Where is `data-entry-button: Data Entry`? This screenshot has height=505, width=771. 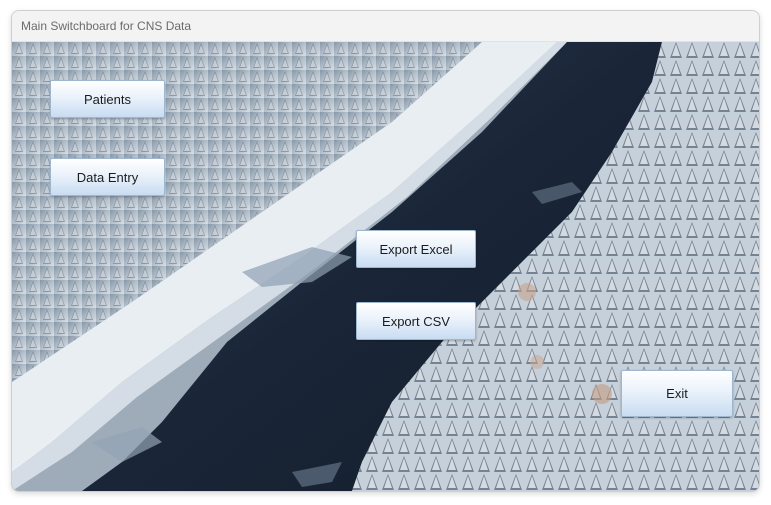
data-entry-button: Data Entry is located at coordinates (107, 177).